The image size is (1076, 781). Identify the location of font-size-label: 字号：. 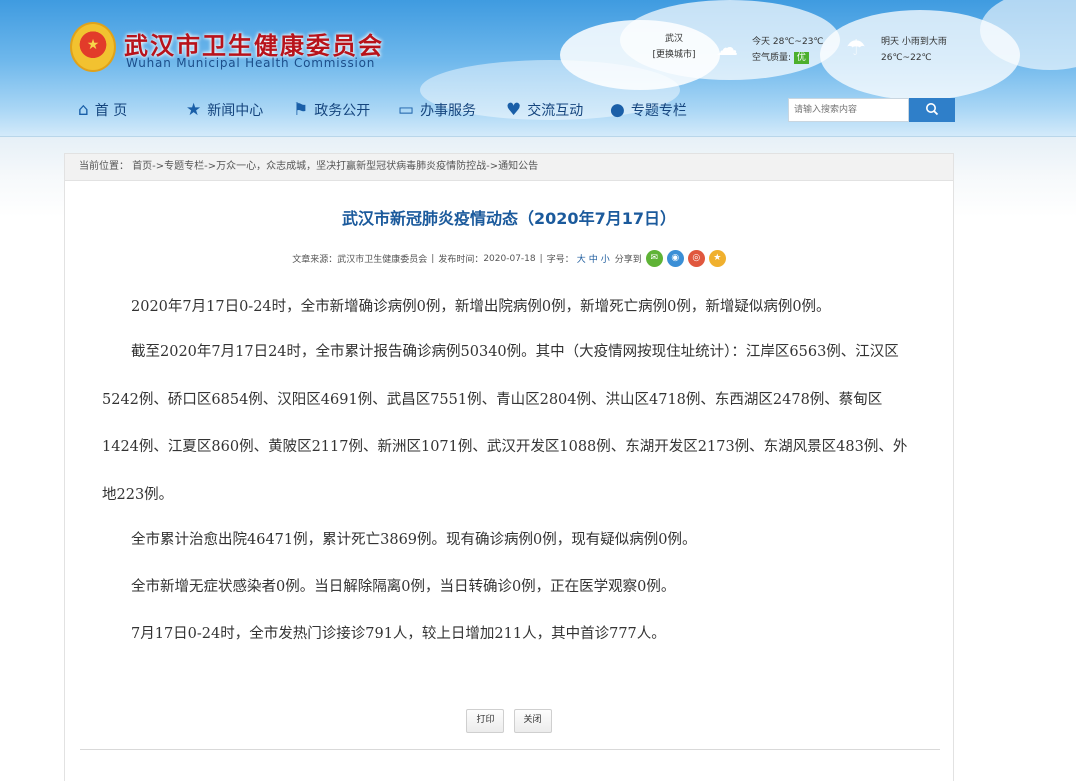
(560, 260).